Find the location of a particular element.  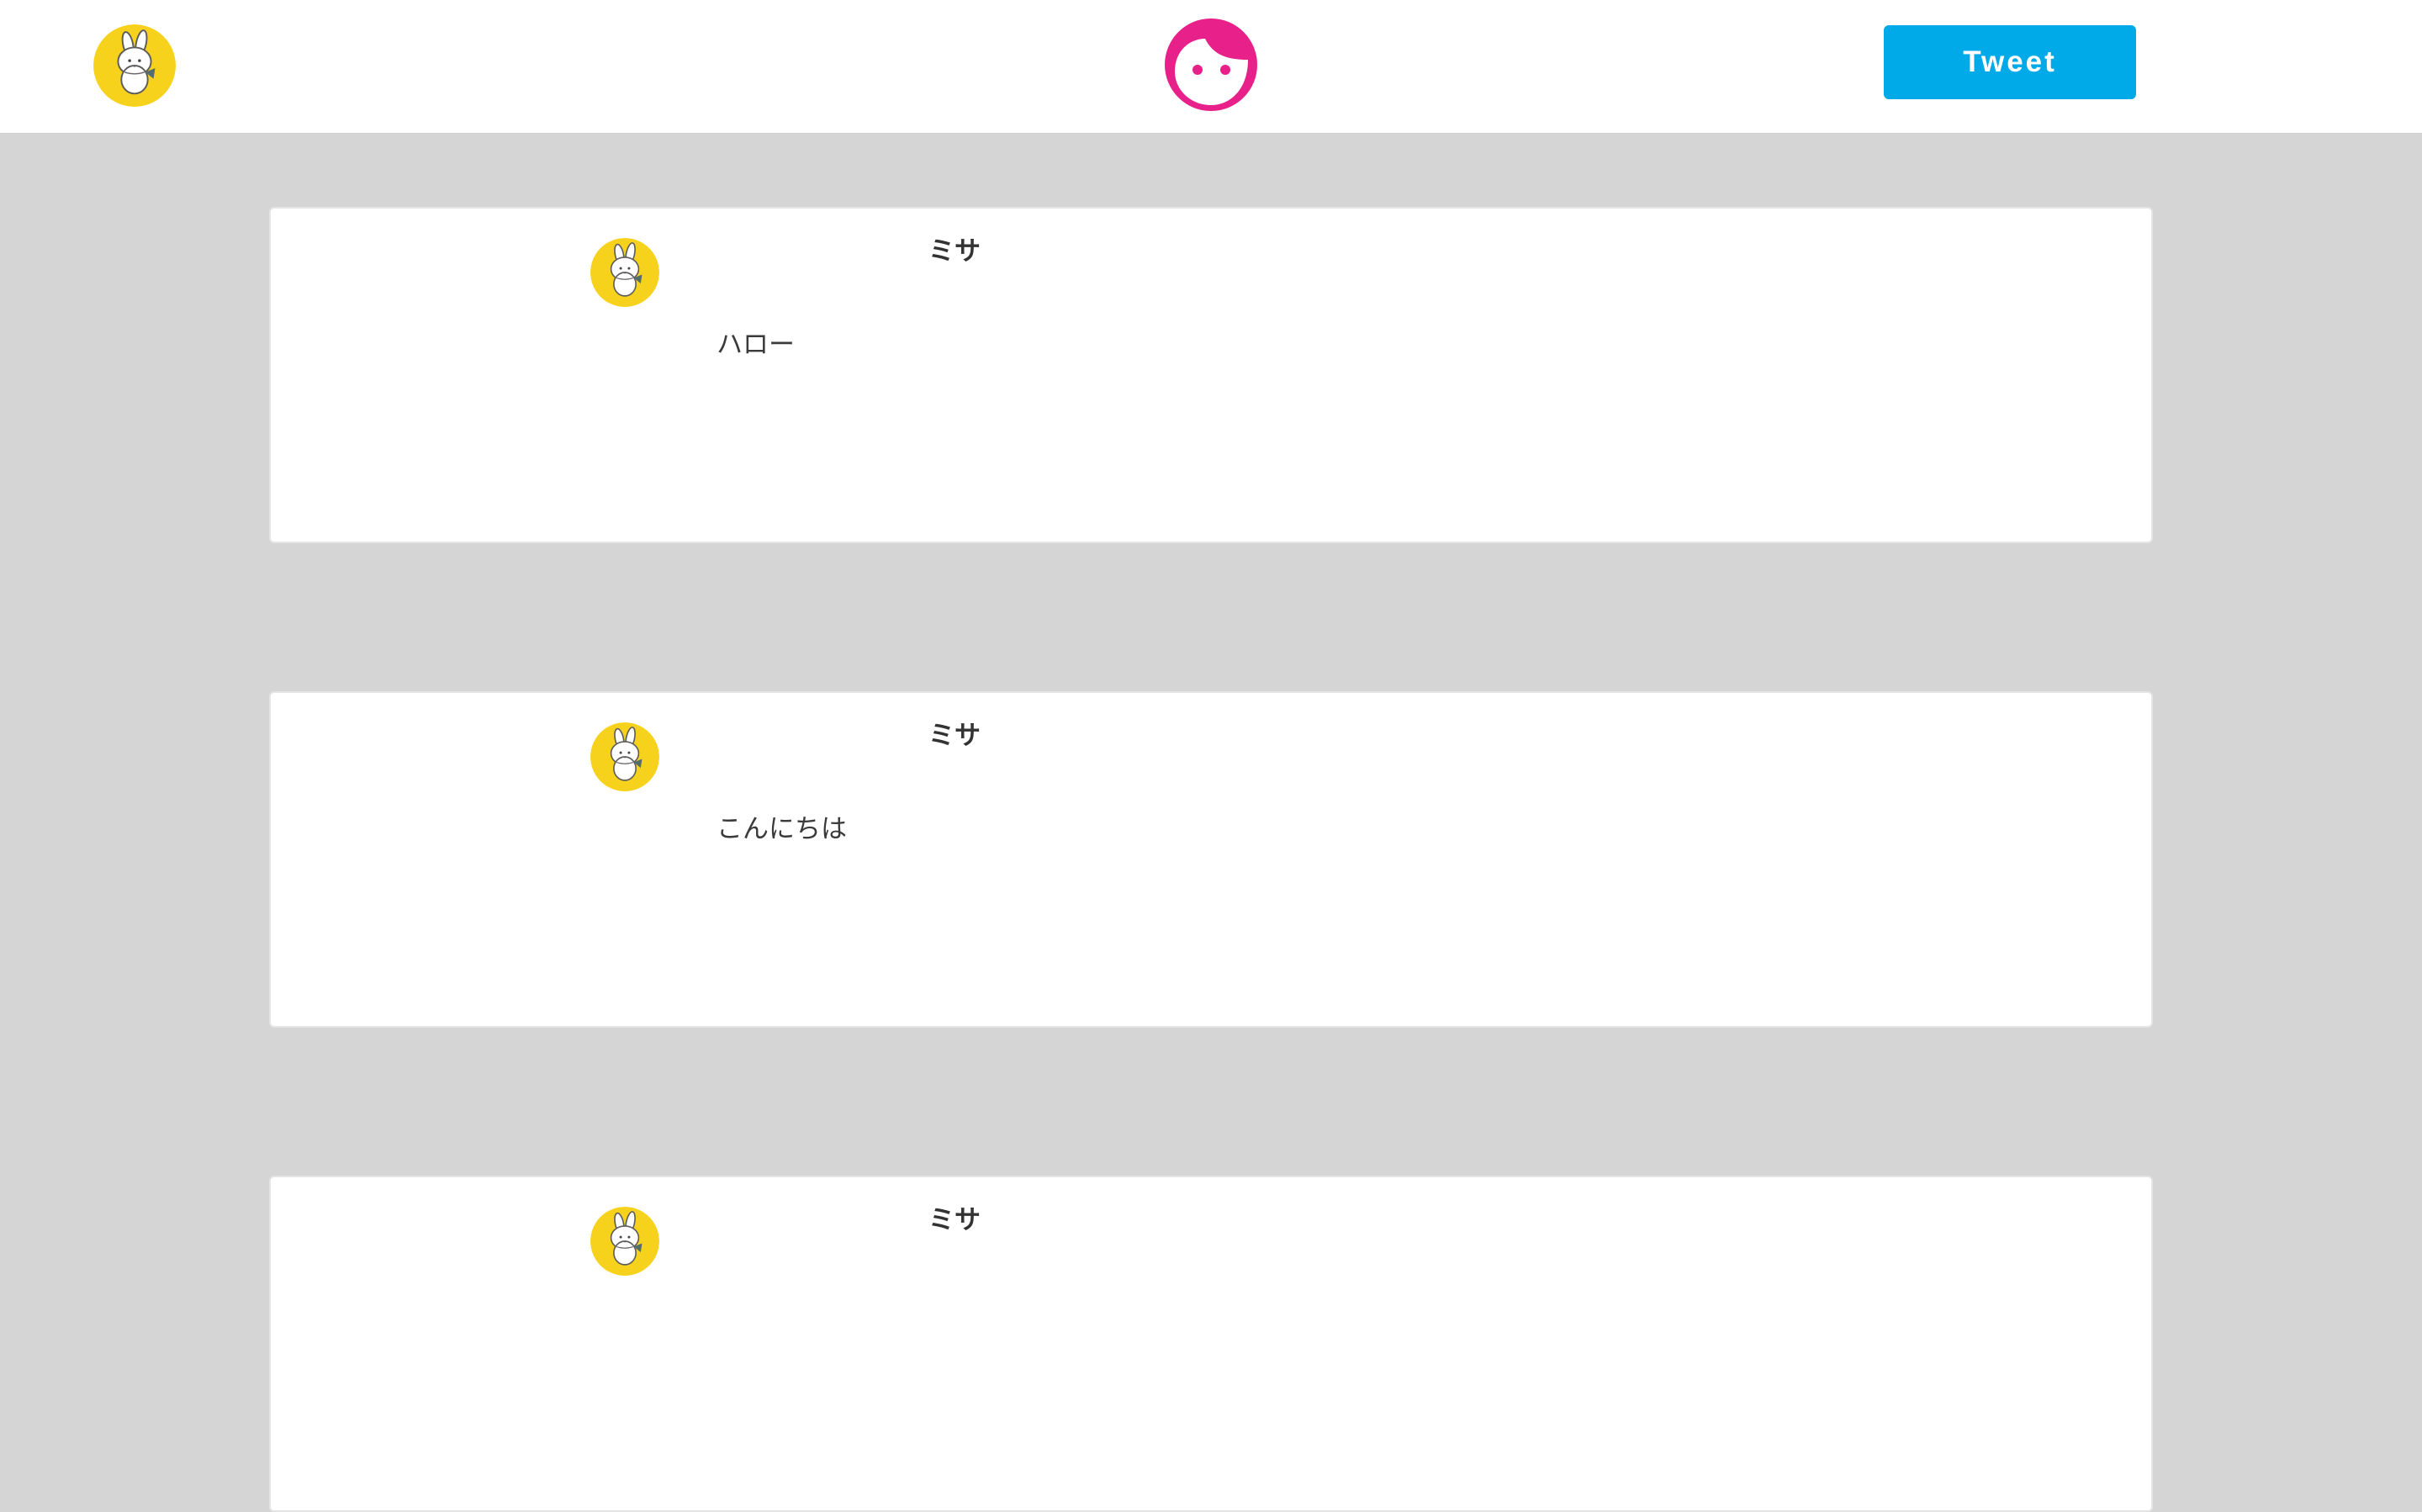

girl-face-logo-icon is located at coordinates (1211, 65).